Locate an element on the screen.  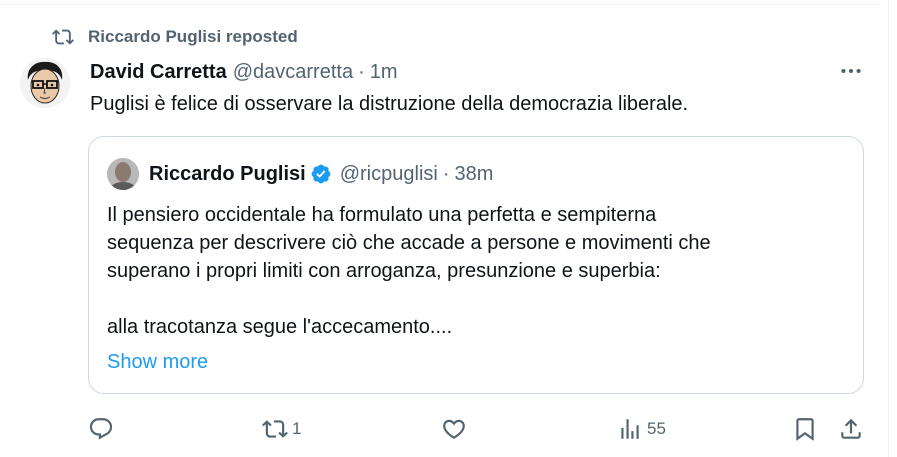
views-icon is located at coordinates (630, 429).